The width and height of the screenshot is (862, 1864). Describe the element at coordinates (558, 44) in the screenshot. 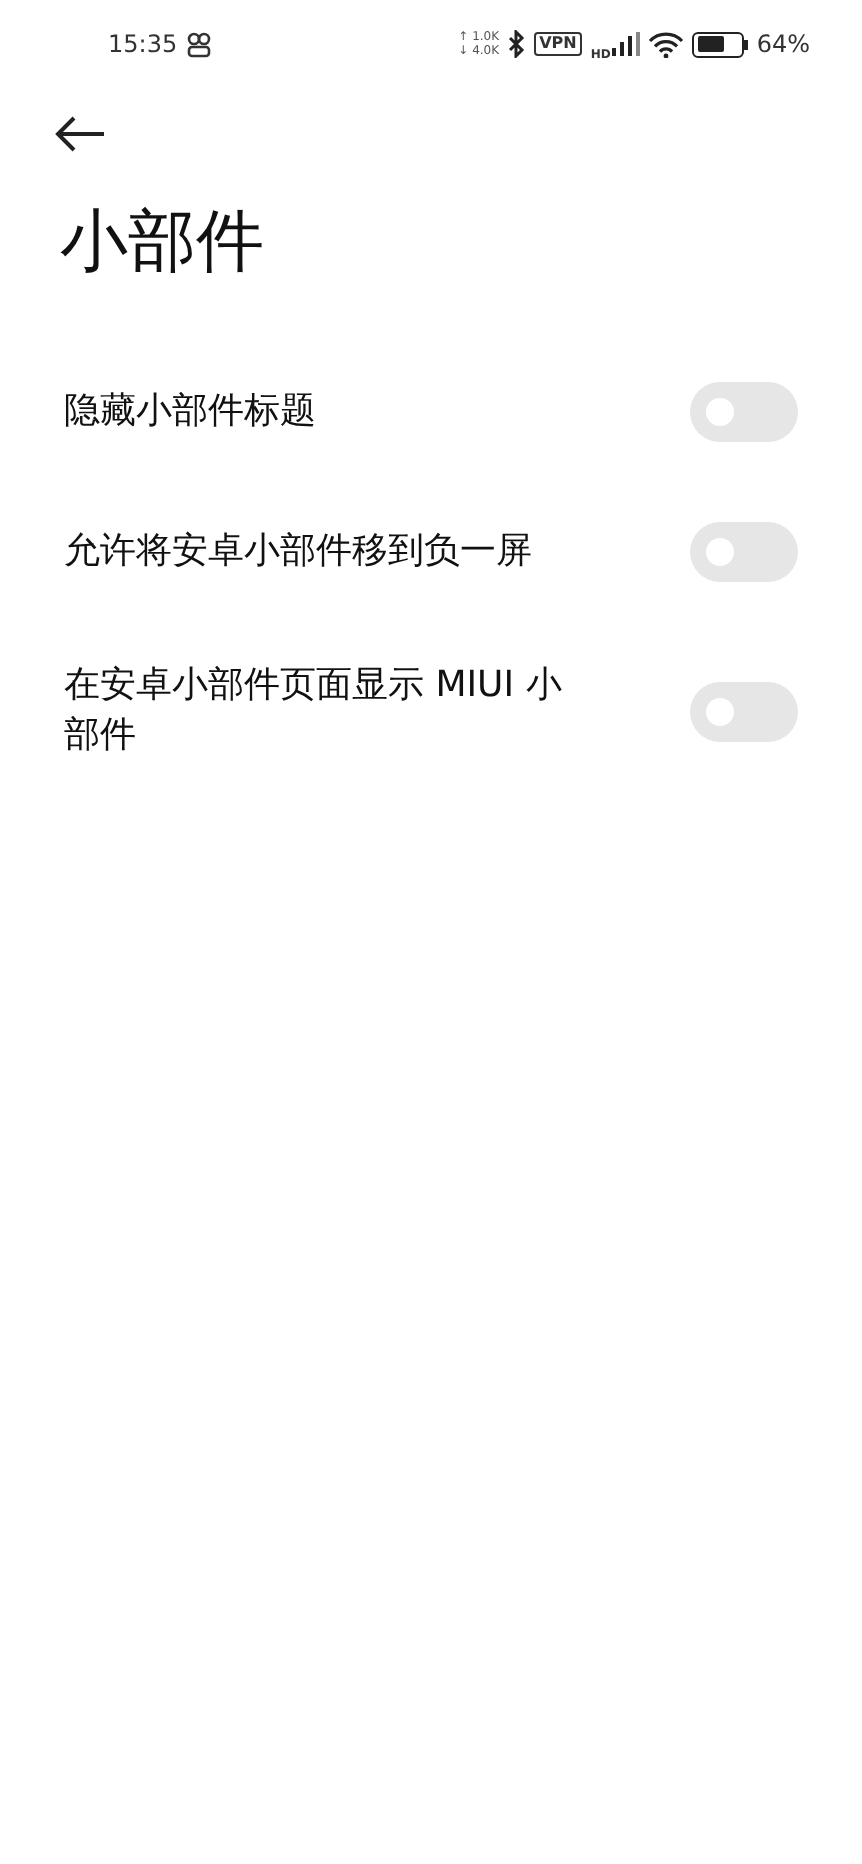

I see `vpn-badge: VPN` at that location.